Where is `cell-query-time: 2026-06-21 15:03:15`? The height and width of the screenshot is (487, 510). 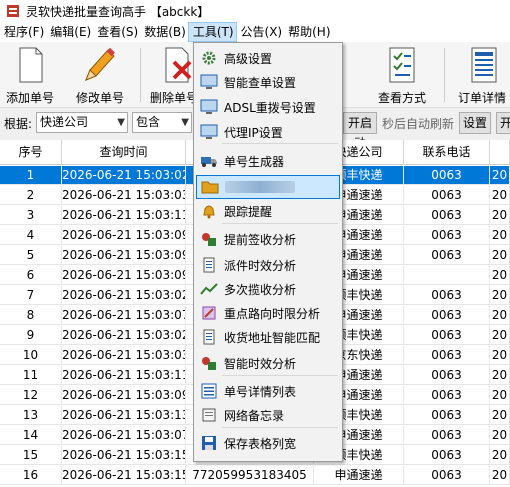 cell-query-time: 2026-06-21 15:03:15 is located at coordinates (124, 475).